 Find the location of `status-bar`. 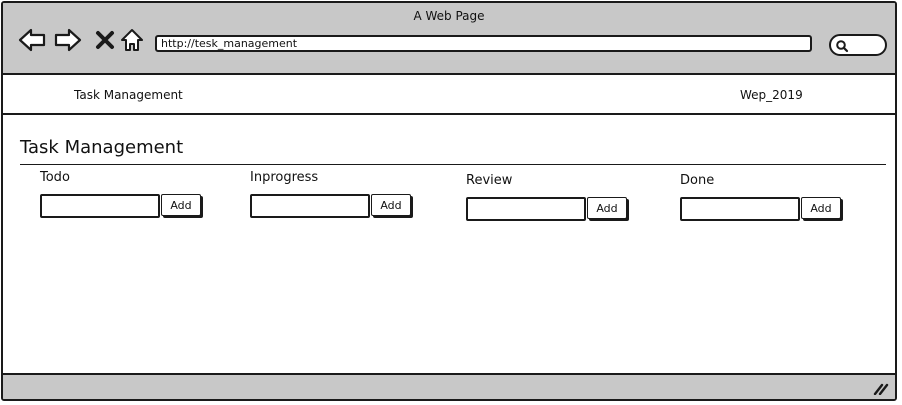

status-bar is located at coordinates (449, 386).